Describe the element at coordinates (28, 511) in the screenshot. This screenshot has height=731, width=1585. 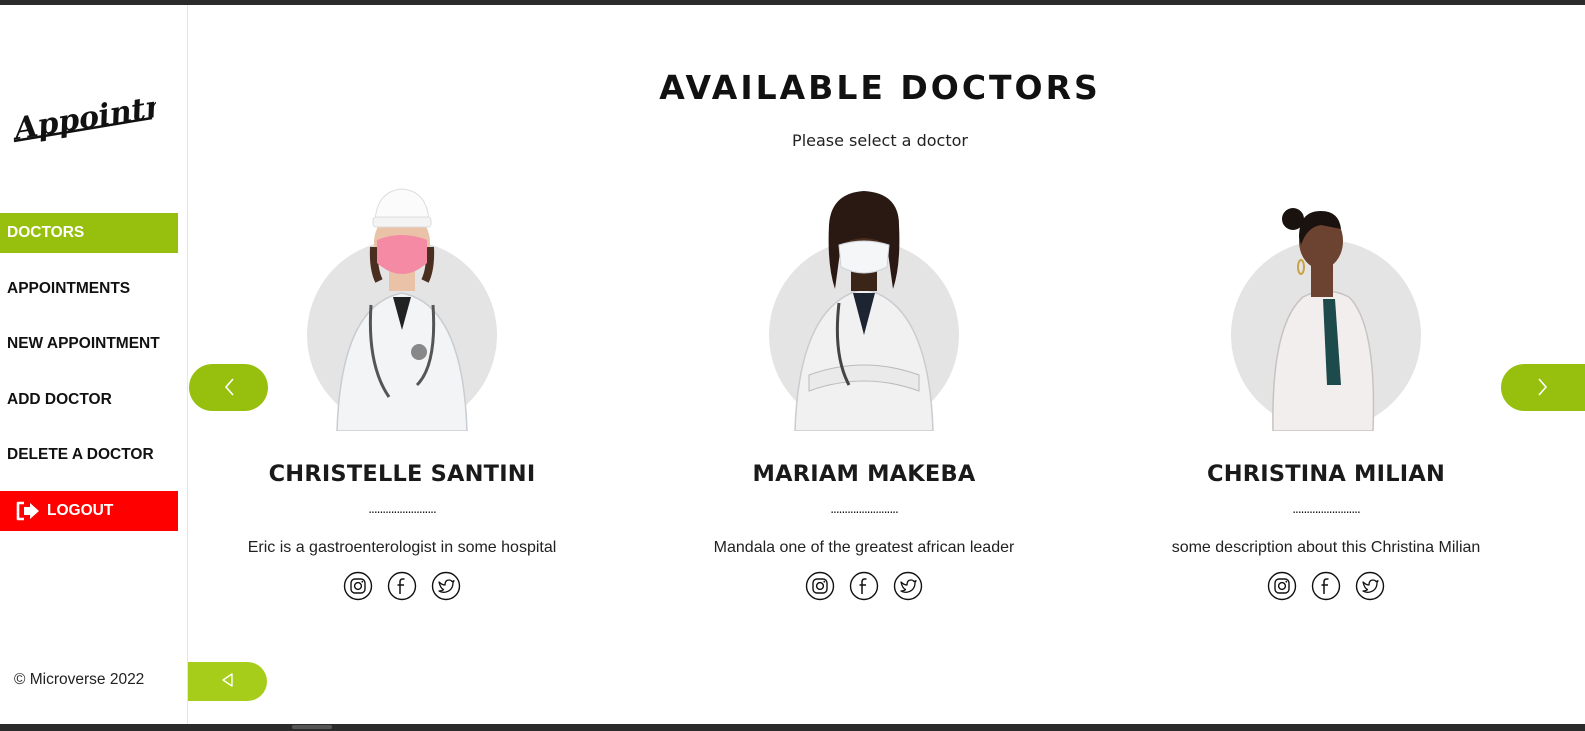
I see `logout-icon` at that location.